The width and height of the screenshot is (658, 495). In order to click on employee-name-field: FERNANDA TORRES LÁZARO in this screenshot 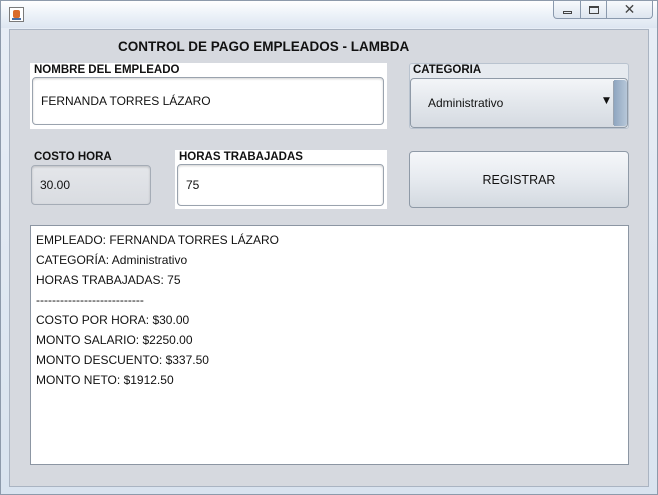, I will do `click(208, 101)`.